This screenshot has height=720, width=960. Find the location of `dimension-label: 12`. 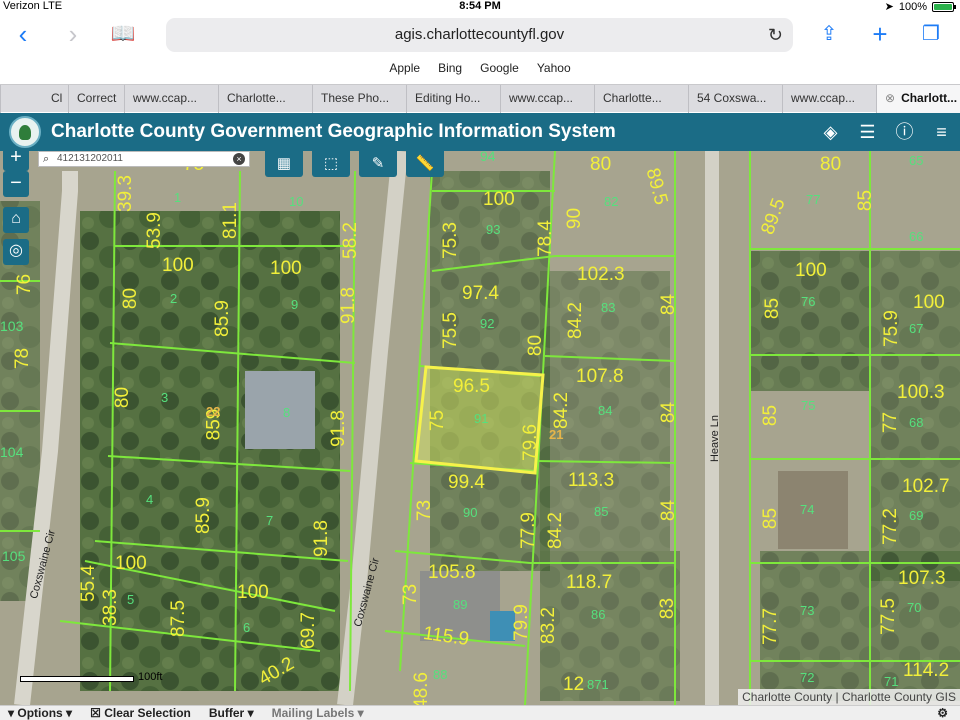

dimension-label: 12 is located at coordinates (574, 684).